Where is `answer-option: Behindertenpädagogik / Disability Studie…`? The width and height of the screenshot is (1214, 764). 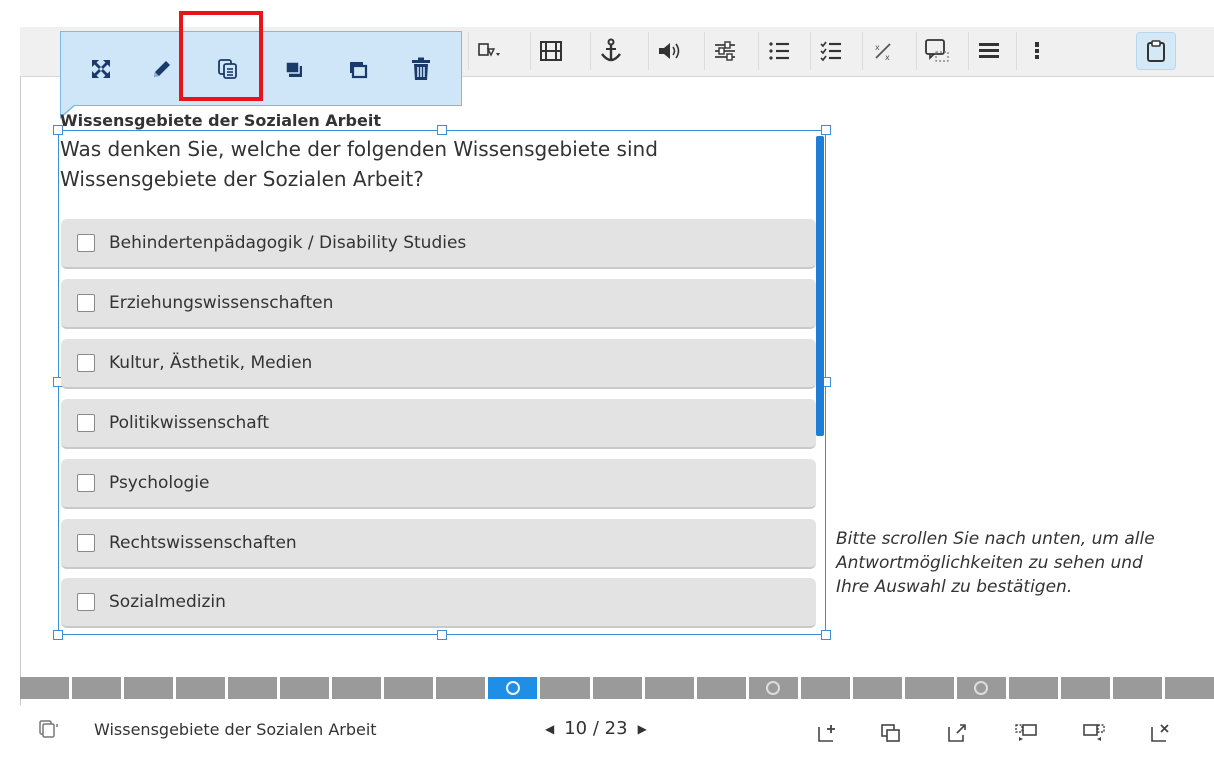 answer-option: Behindertenpädagogik / Disability Studie… is located at coordinates (438, 244).